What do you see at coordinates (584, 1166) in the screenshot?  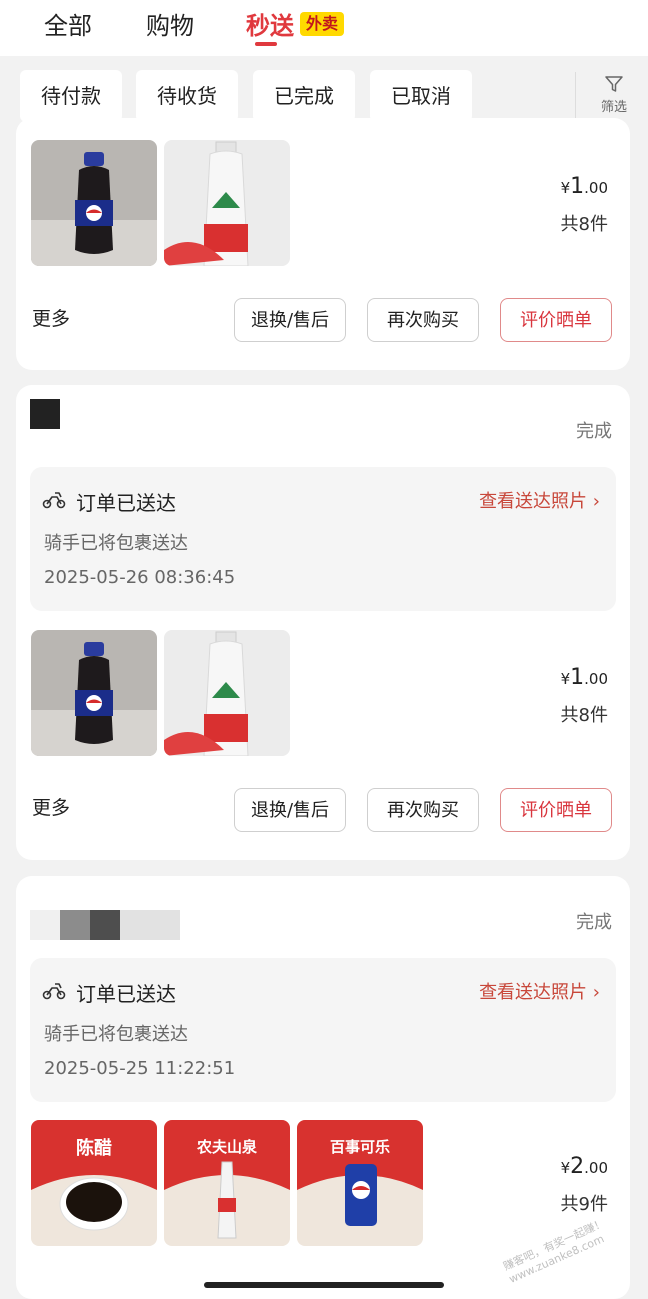 I see `order-price: ¥2.00` at bounding box center [584, 1166].